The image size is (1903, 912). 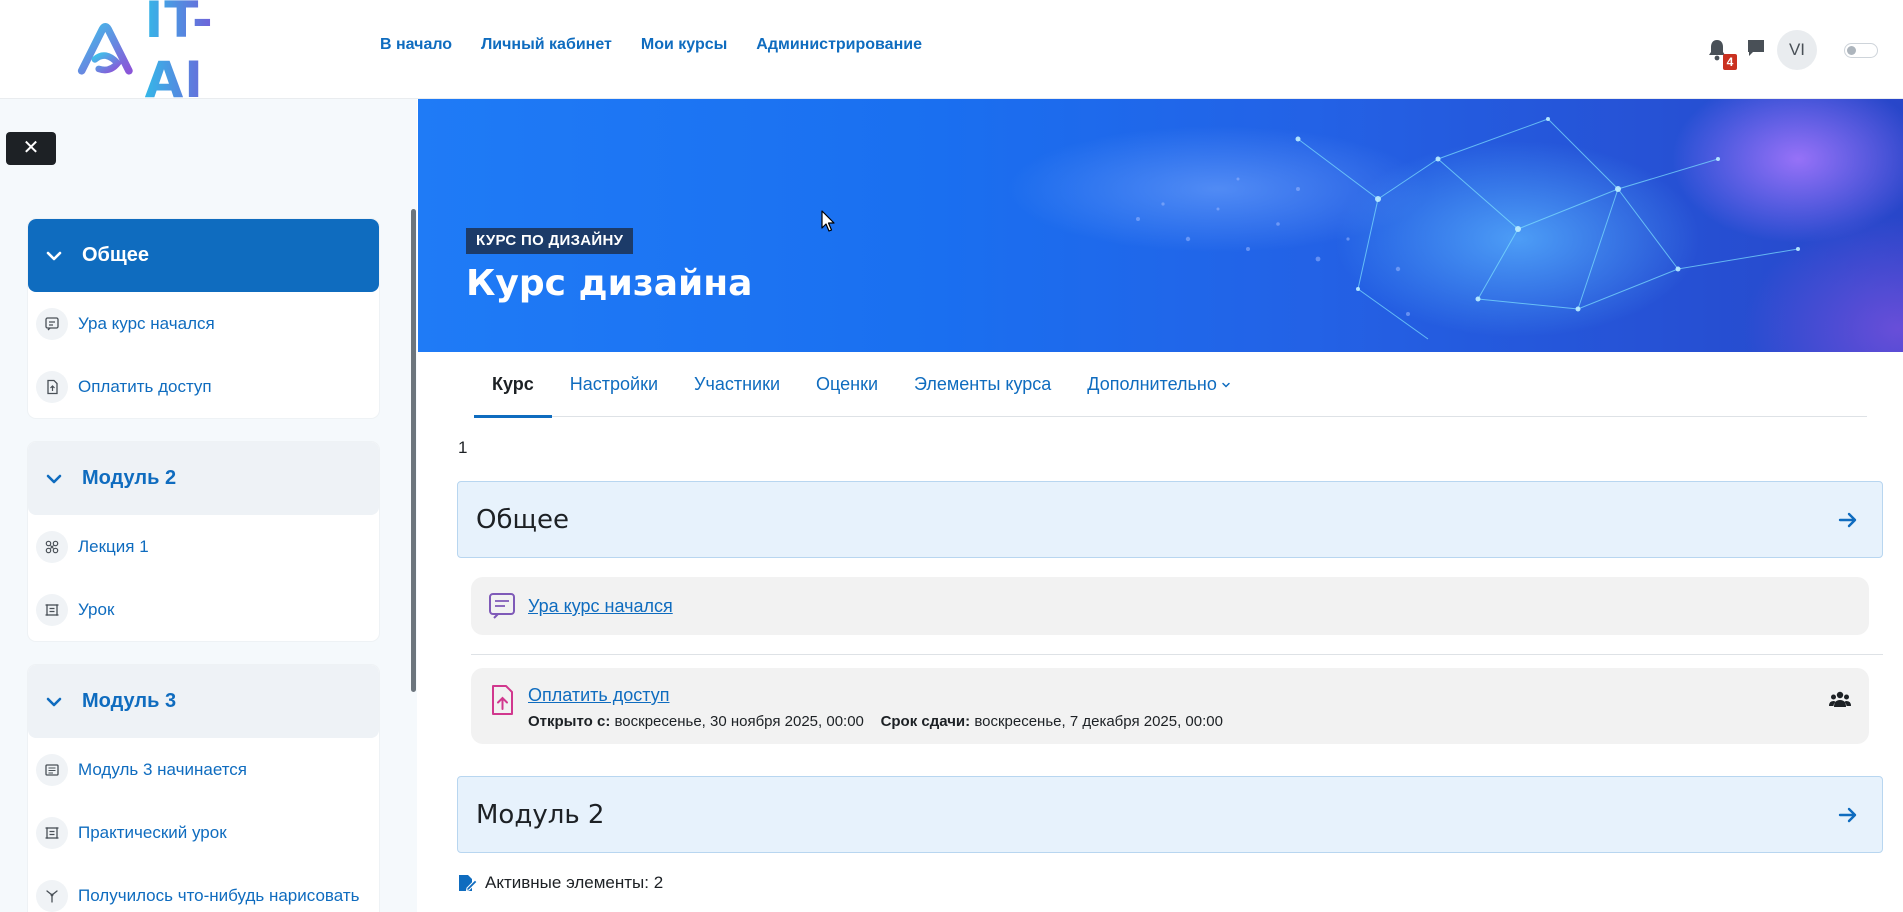 What do you see at coordinates (146, 323) in the screenshot?
I see `drawer-item-label: Ура курс начался` at bounding box center [146, 323].